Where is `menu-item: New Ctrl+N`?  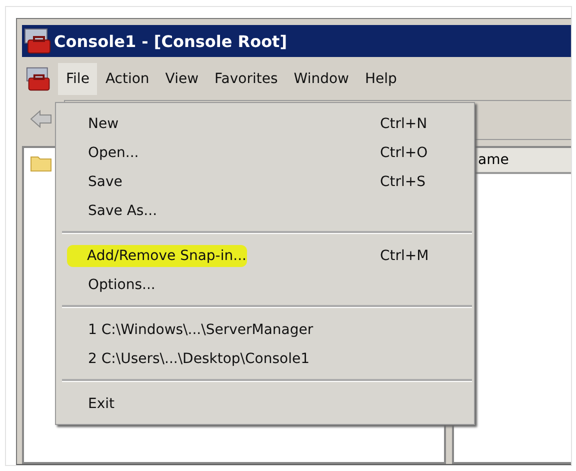 menu-item: New Ctrl+N is located at coordinates (265, 123).